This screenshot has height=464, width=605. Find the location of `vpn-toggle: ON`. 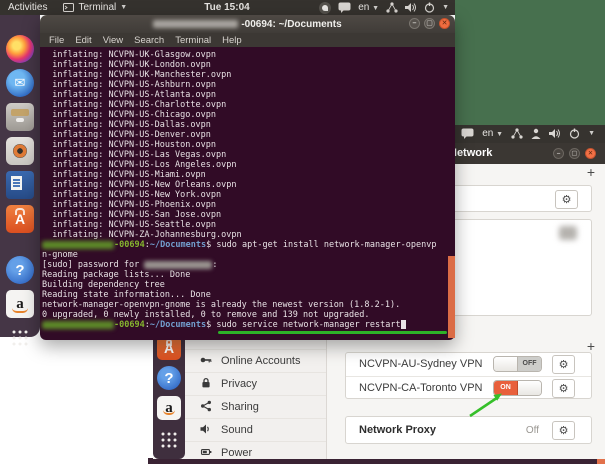

vpn-toggle: ON is located at coordinates (517, 388).